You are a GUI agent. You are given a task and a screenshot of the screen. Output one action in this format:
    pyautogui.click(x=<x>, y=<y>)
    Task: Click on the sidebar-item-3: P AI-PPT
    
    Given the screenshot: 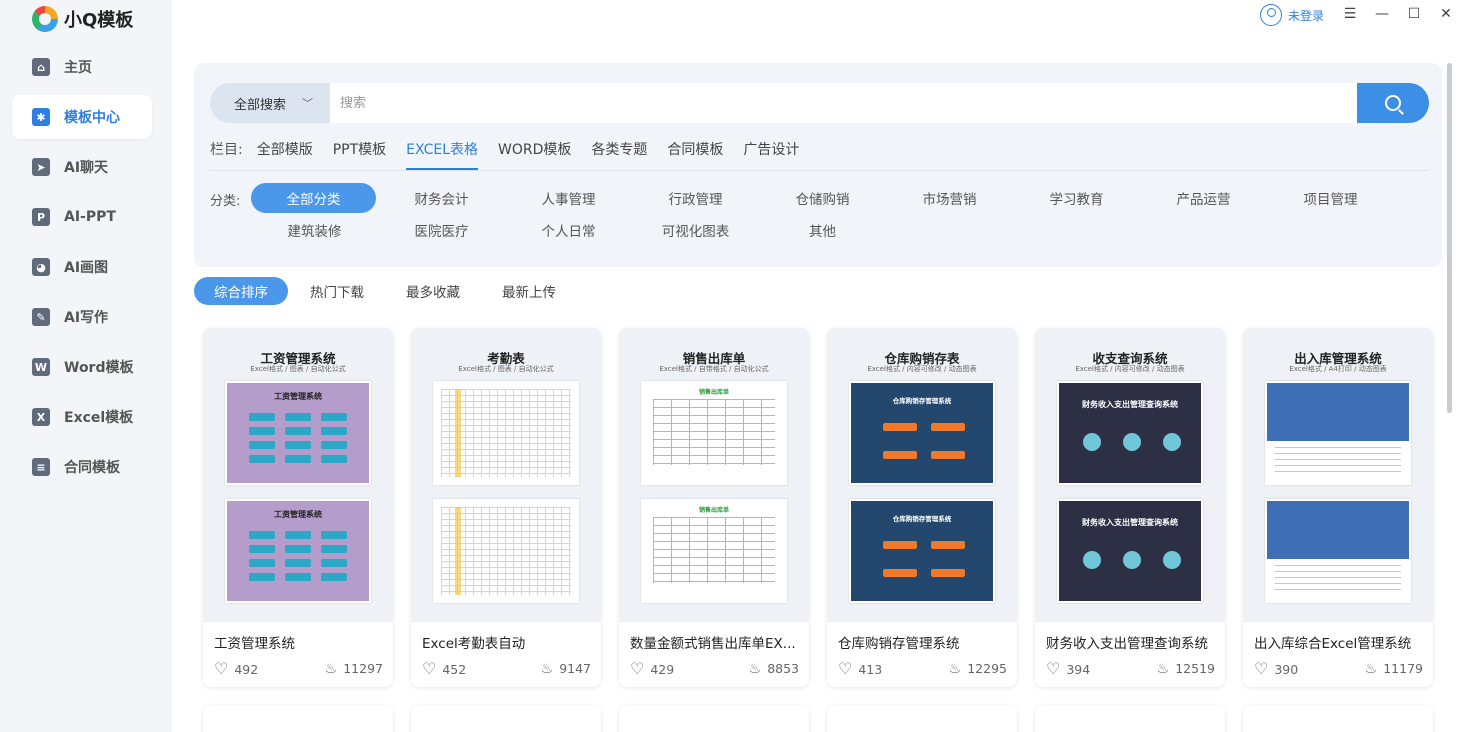 What is the action you would take?
    pyautogui.click(x=82, y=217)
    